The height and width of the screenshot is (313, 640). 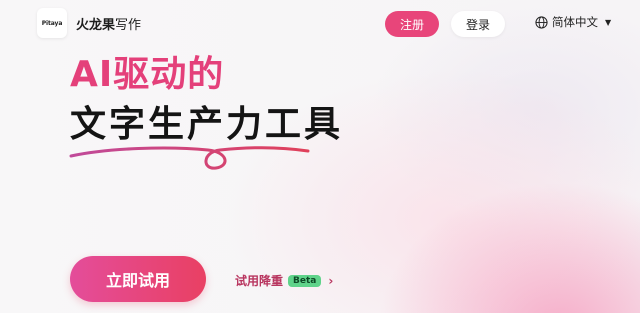 What do you see at coordinates (128, 25) in the screenshot?
I see `brand-name-suffix: 写作` at bounding box center [128, 25].